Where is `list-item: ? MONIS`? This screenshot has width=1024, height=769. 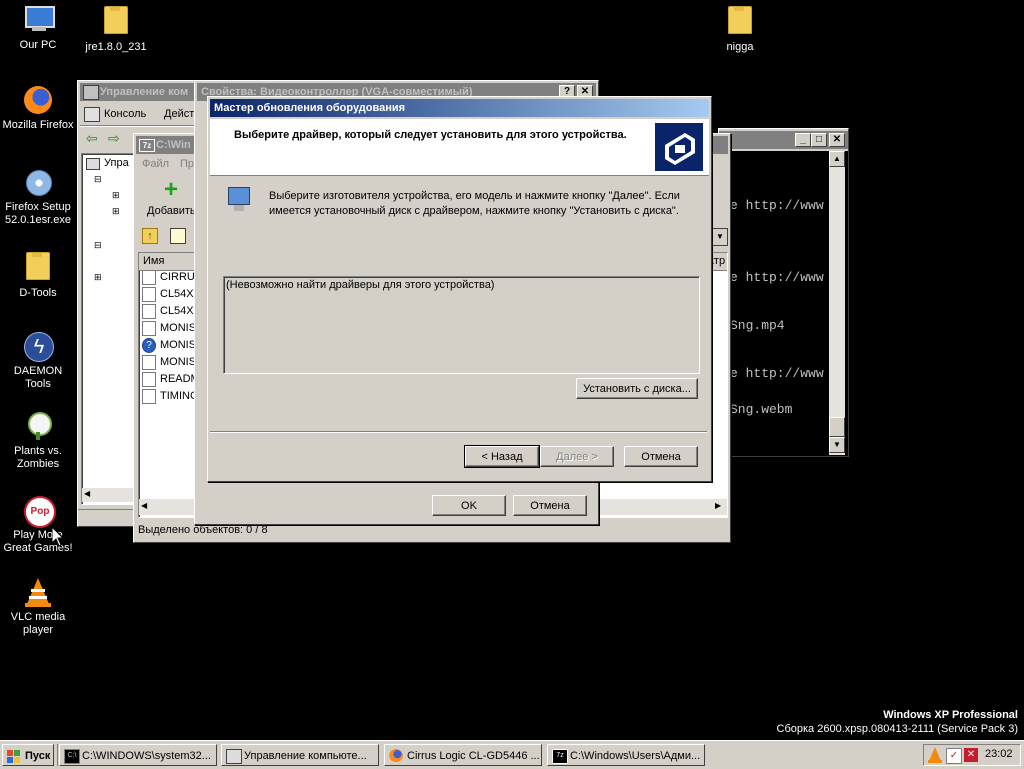
list-item: ? MONIS is located at coordinates (169, 345).